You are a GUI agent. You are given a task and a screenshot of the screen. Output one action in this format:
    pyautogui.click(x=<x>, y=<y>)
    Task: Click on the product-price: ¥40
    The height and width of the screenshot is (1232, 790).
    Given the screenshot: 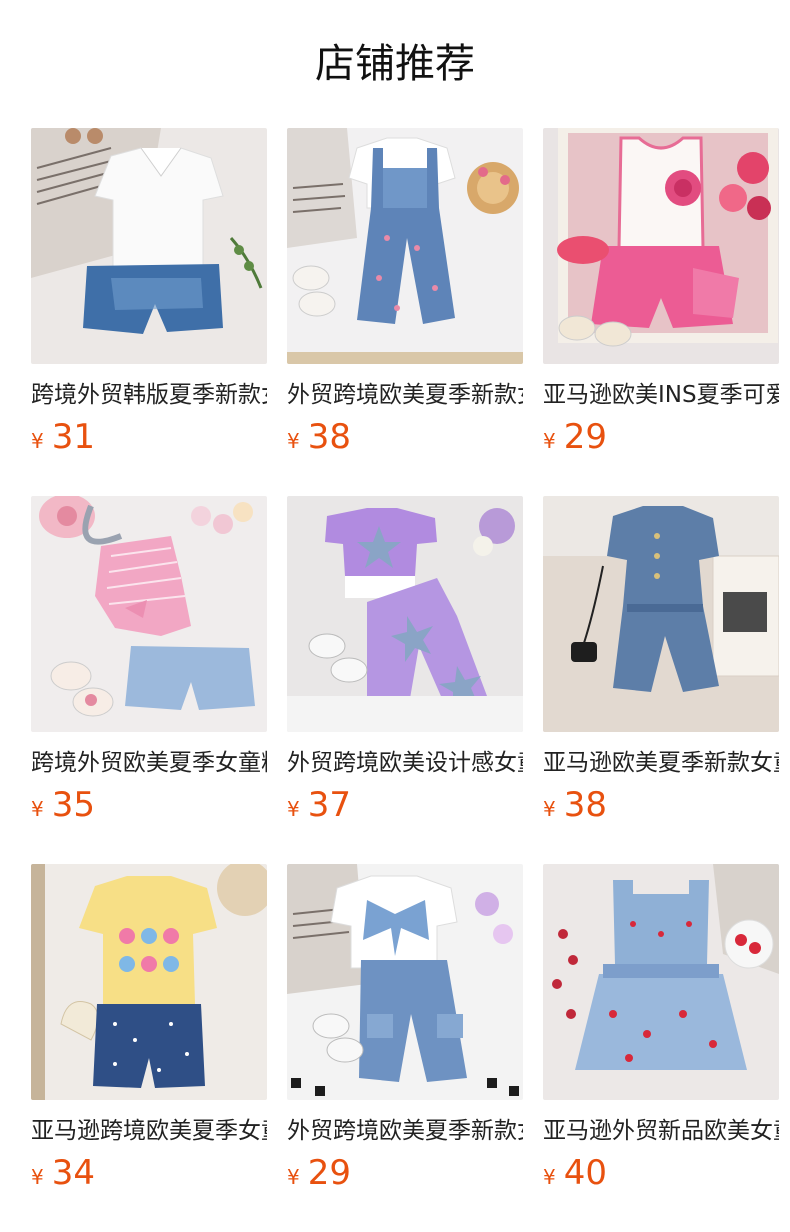 What is the action you would take?
    pyautogui.click(x=661, y=1173)
    